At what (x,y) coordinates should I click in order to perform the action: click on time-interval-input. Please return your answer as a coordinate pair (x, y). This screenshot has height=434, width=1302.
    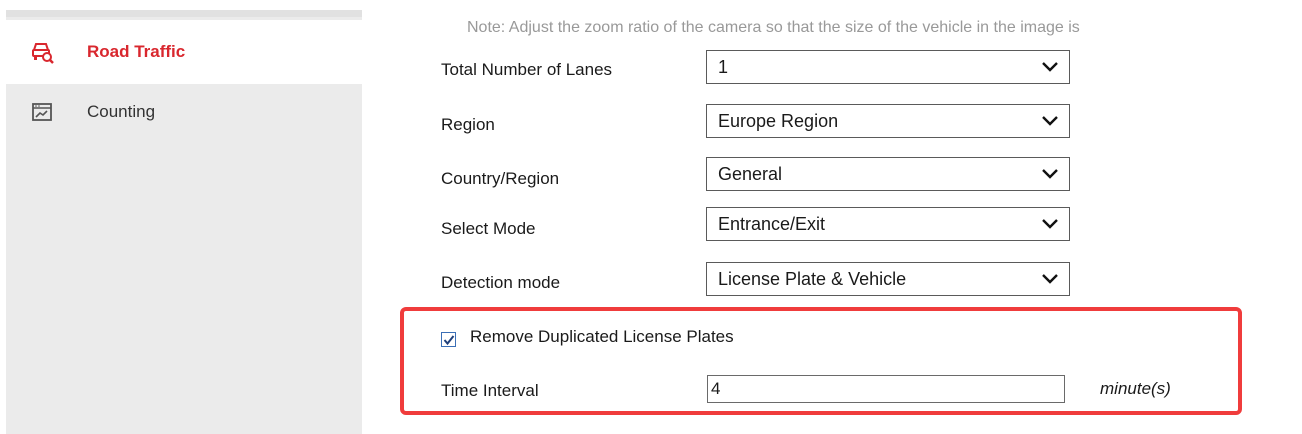
    Looking at the image, I should click on (886, 389).